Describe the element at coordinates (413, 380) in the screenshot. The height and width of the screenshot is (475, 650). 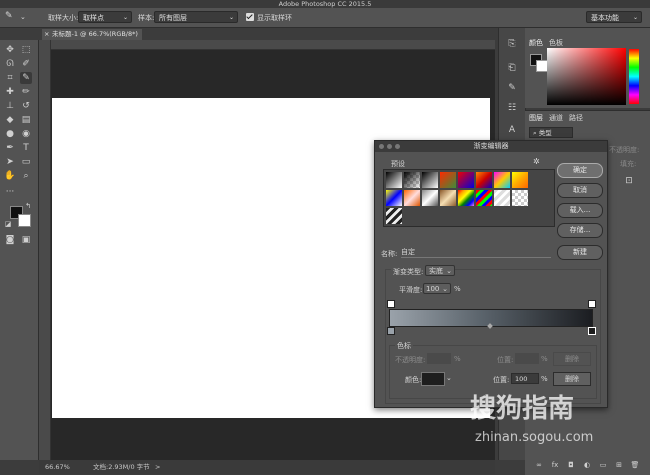
I see `stop-color-label: 颜色:` at that location.